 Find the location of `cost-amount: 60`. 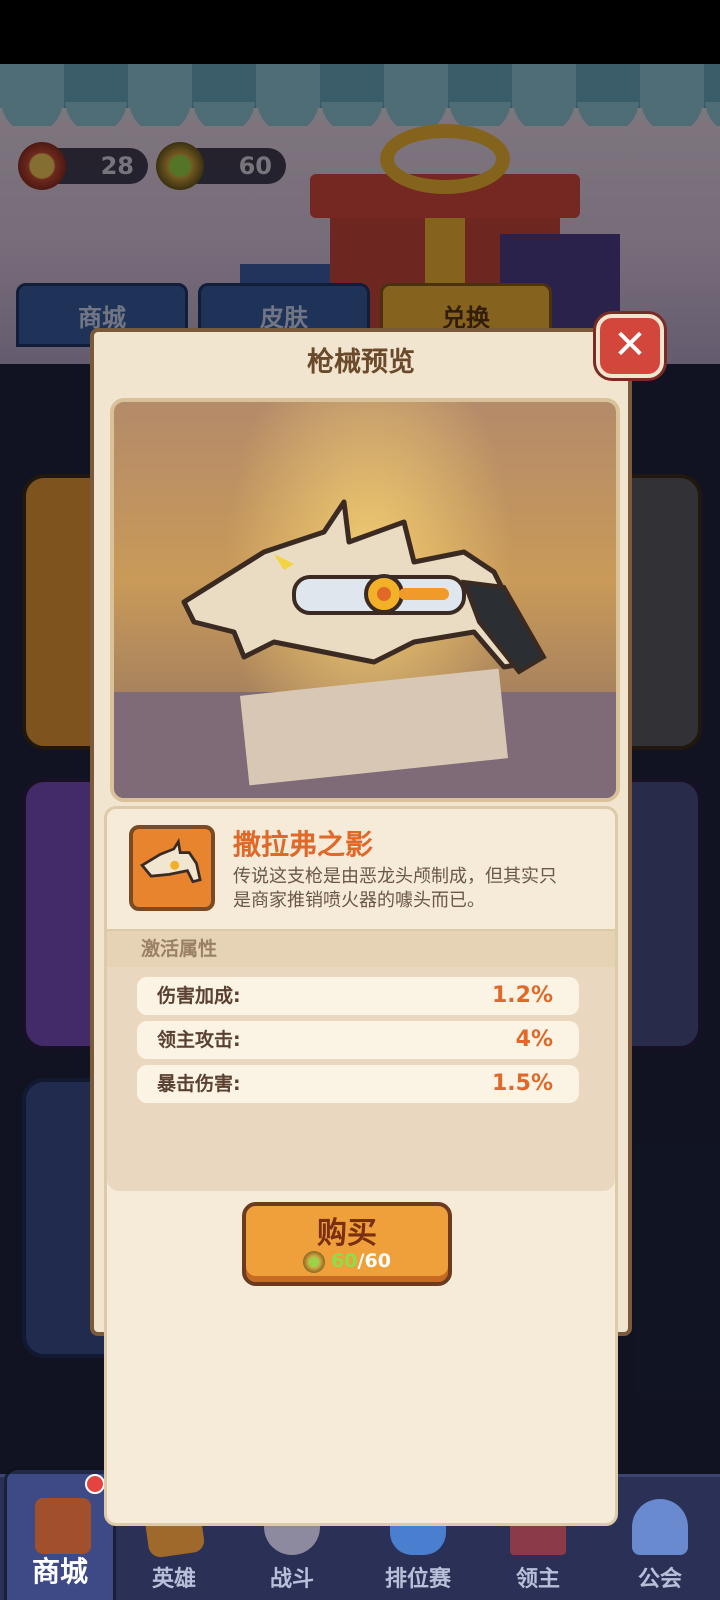

cost-amount: 60 is located at coordinates (377, 1261).